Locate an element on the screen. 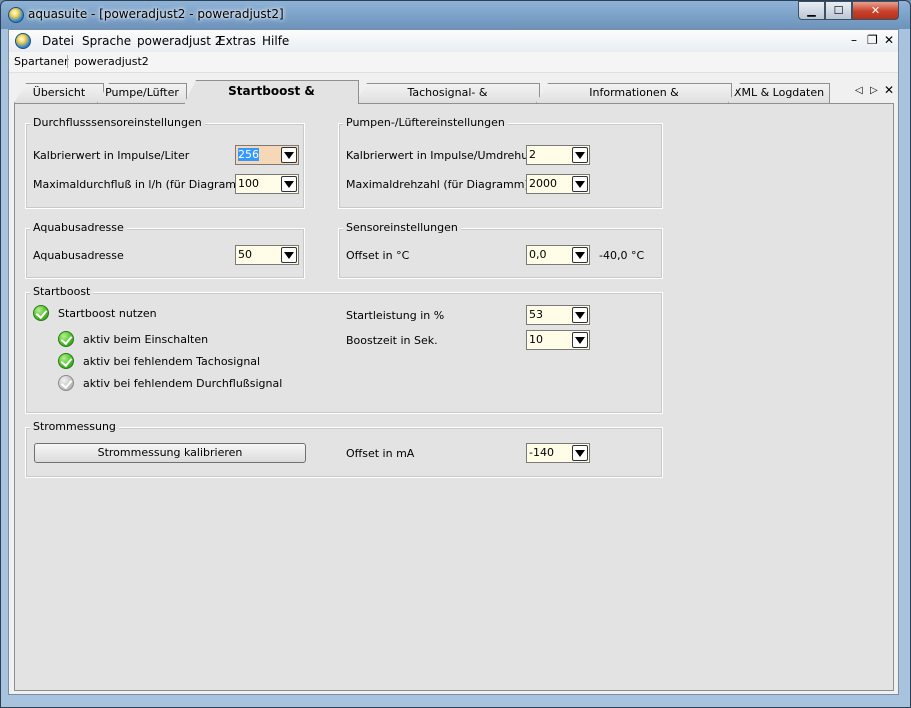 Image resolution: width=911 pixels, height=708 pixels. startboost-power-value: 53 is located at coordinates (536, 314).